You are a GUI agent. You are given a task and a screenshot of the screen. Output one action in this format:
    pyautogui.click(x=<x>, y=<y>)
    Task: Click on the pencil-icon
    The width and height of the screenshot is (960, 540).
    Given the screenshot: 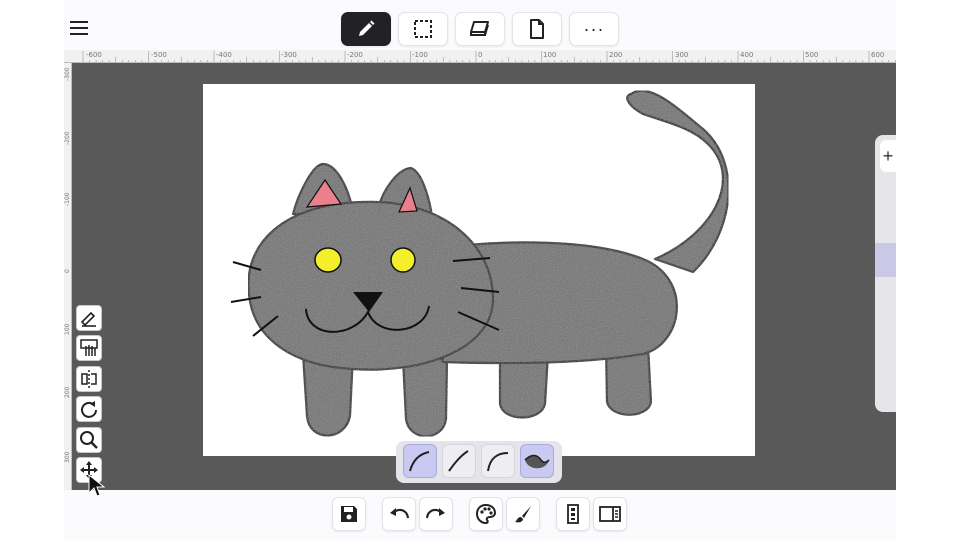 What is the action you would take?
    pyautogui.click(x=367, y=28)
    